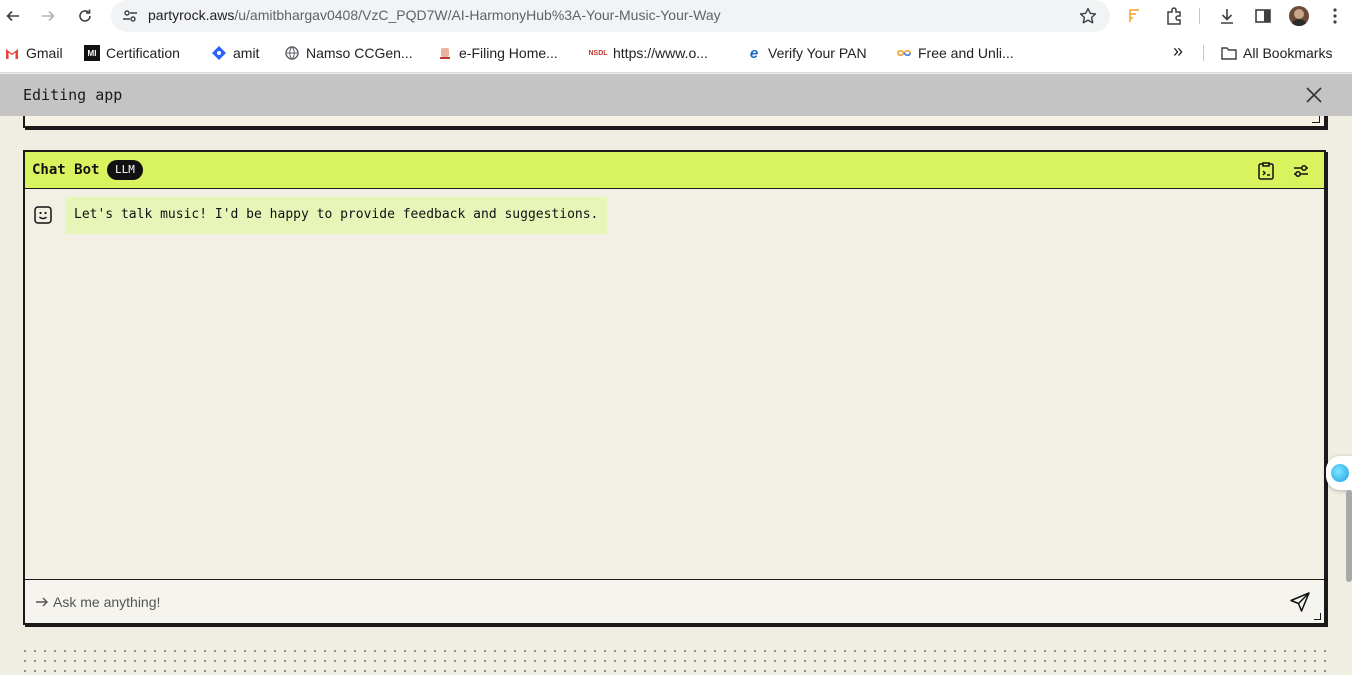 The width and height of the screenshot is (1352, 675). I want to click on arrow-right-icon, so click(42, 602).